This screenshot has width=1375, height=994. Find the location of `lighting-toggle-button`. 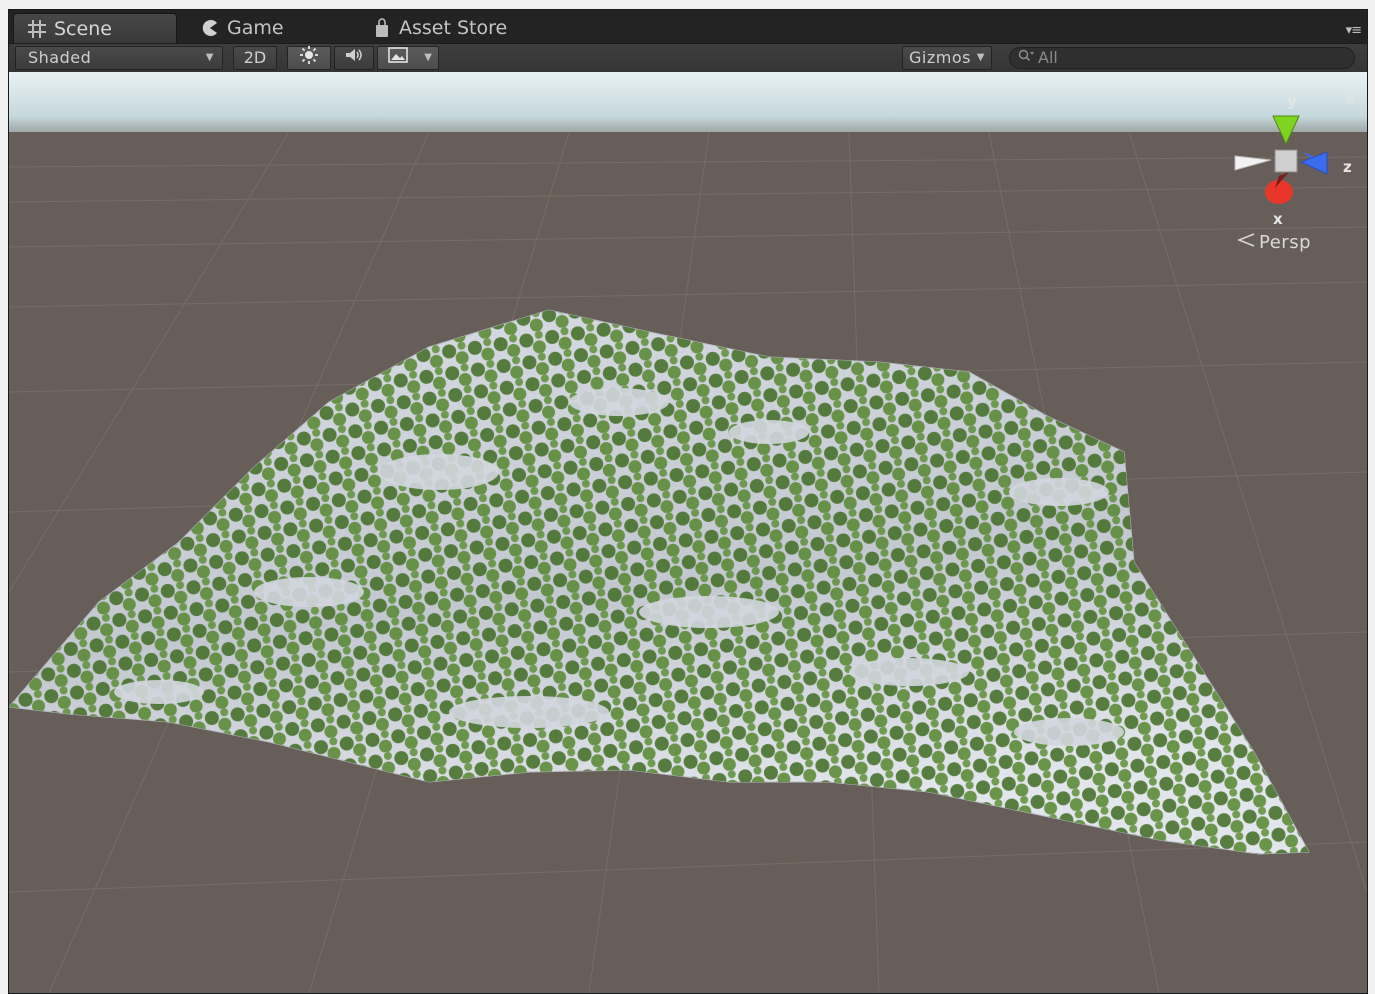

lighting-toggle-button is located at coordinates (309, 58).